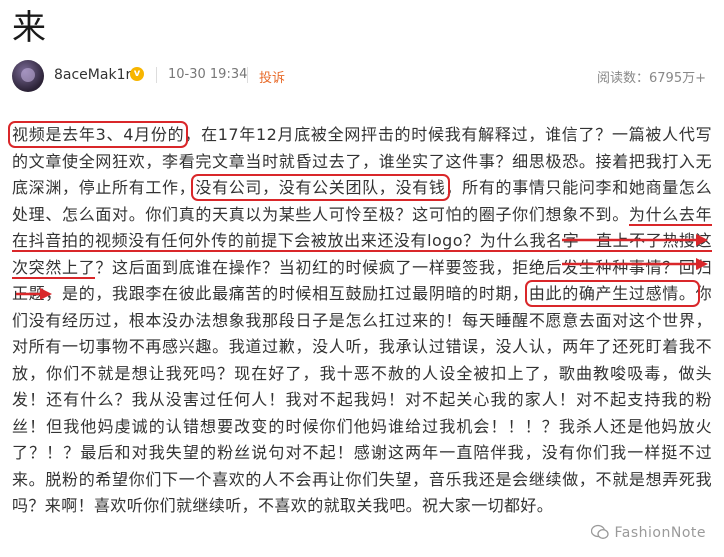  I want to click on watermark: FashionNote, so click(648, 532).